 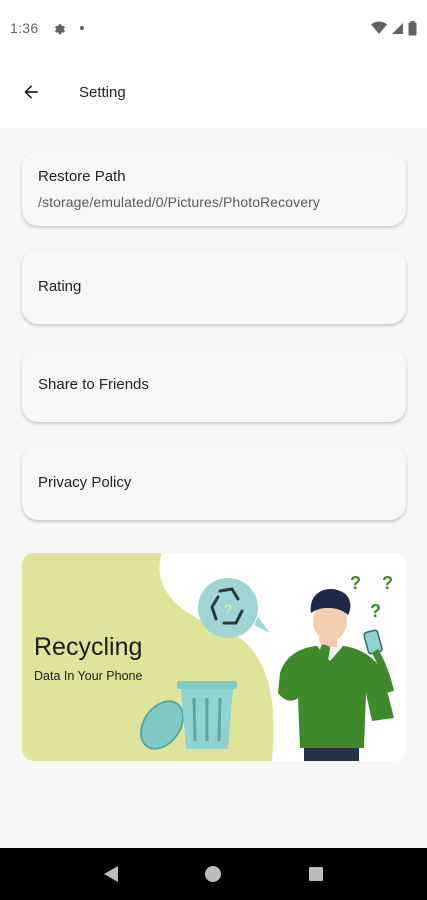 What do you see at coordinates (82, 28) in the screenshot?
I see `notification-dot-icon` at bounding box center [82, 28].